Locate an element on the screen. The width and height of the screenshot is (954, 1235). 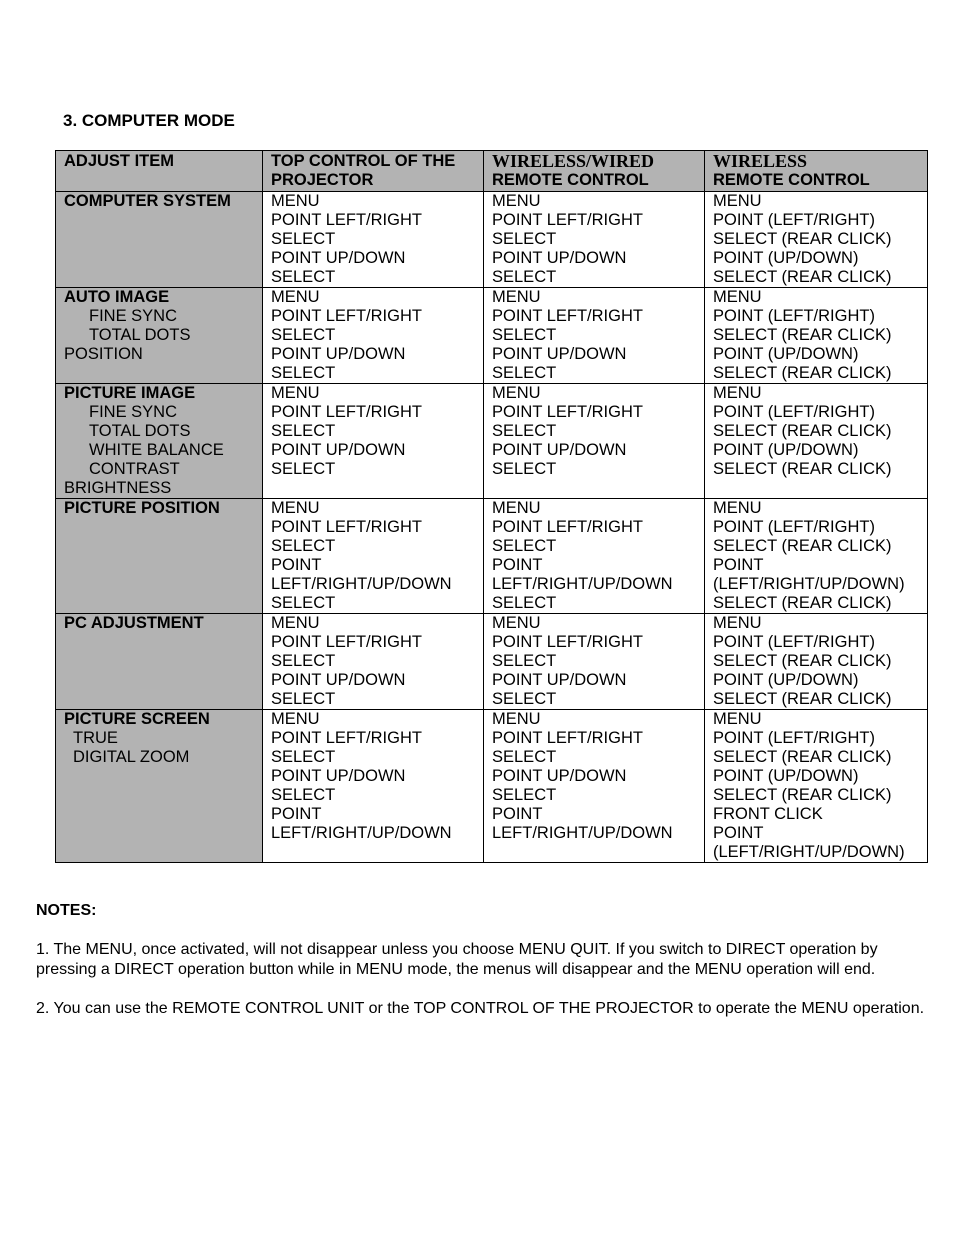
adjust-item-title: PICTURE SCREEN is located at coordinates (137, 719).